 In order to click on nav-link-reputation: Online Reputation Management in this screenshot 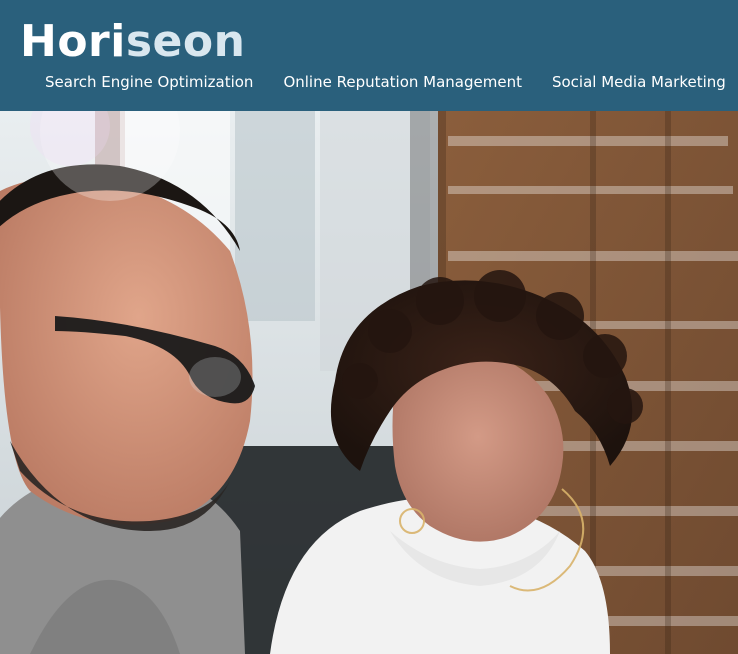, I will do `click(402, 82)`.